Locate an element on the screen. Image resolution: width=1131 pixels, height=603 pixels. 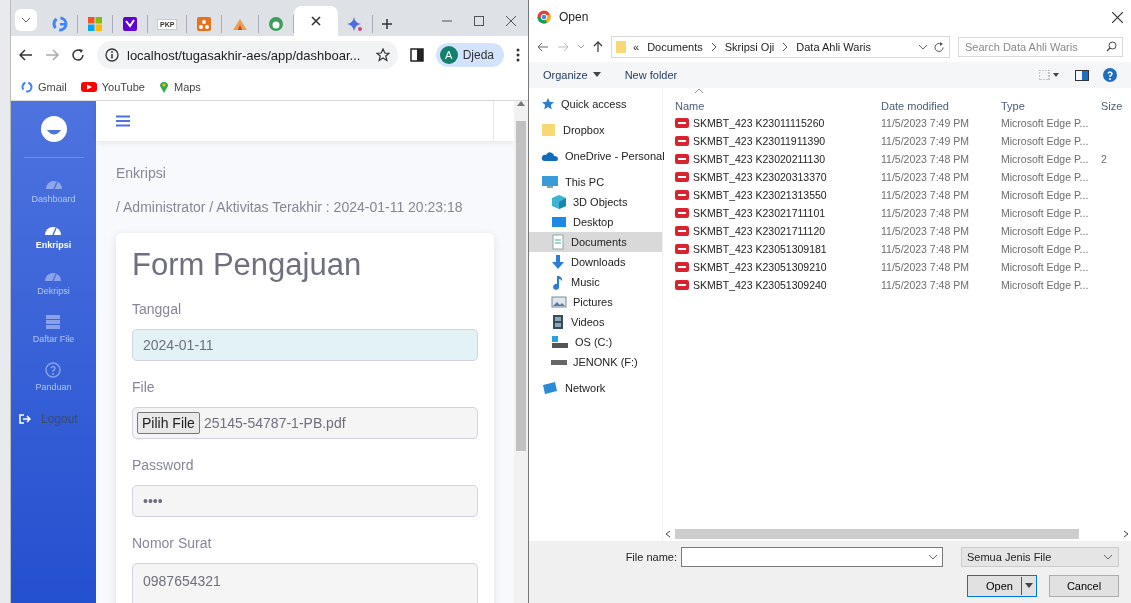
nav-item: JENONK (F:) is located at coordinates (595, 362).